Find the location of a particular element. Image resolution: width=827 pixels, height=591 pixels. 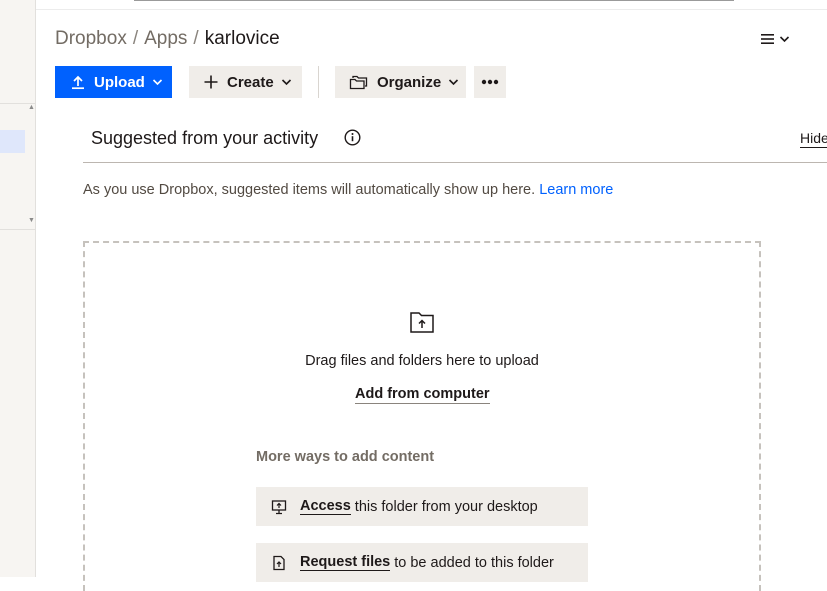

plus-icon is located at coordinates (211, 82).